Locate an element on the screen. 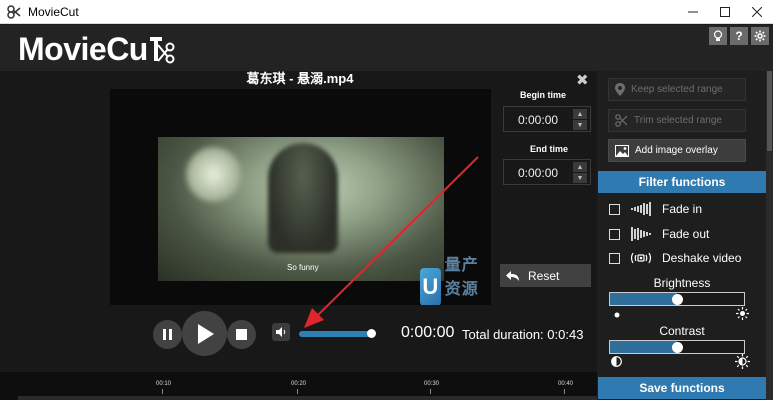  contrast-slider-knob is located at coordinates (677, 347).